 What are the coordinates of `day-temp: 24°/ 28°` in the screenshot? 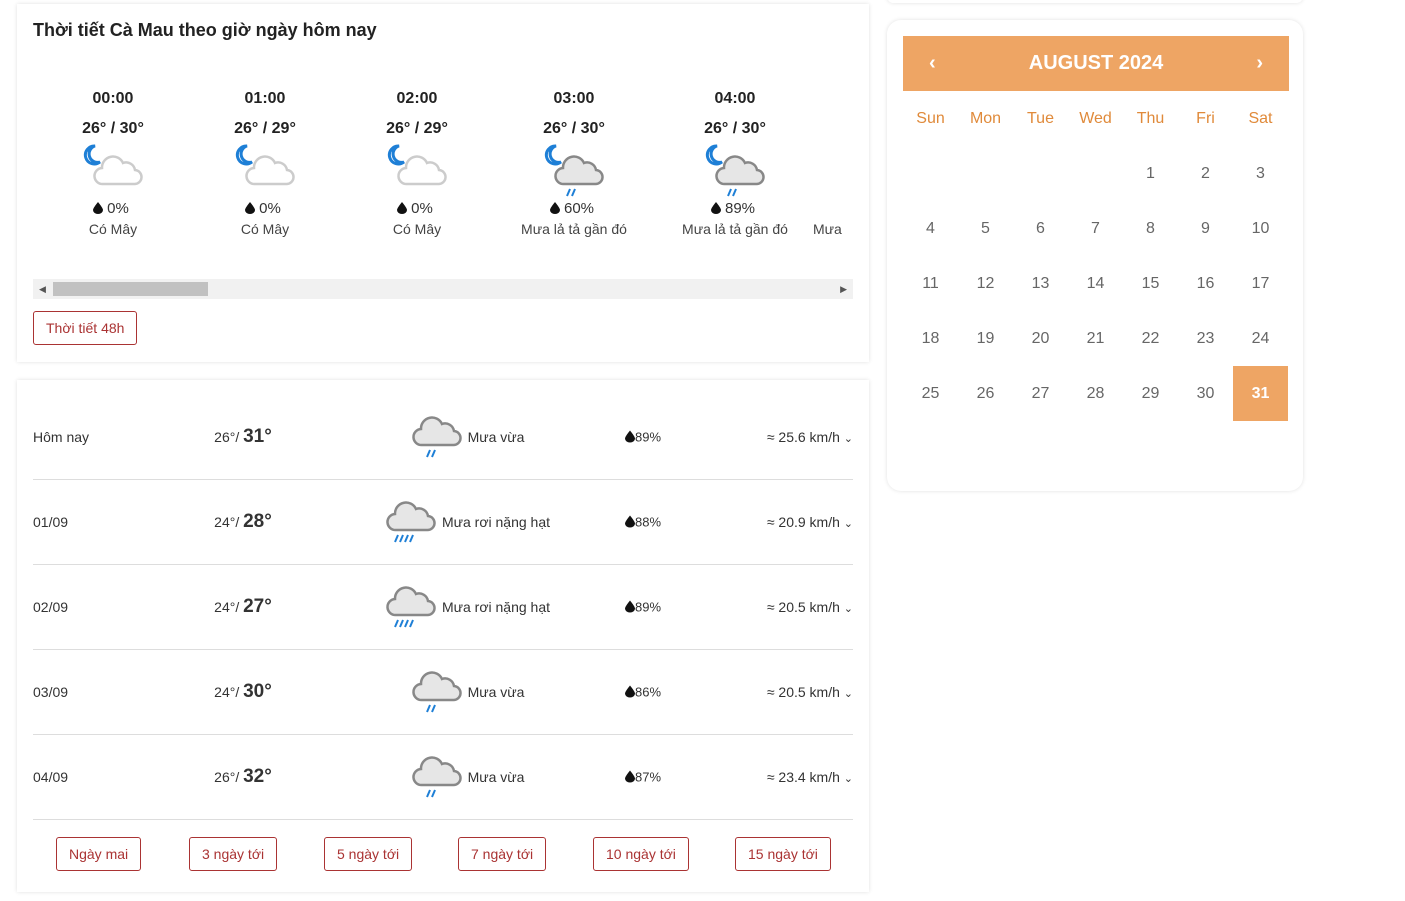 It's located at (243, 521).